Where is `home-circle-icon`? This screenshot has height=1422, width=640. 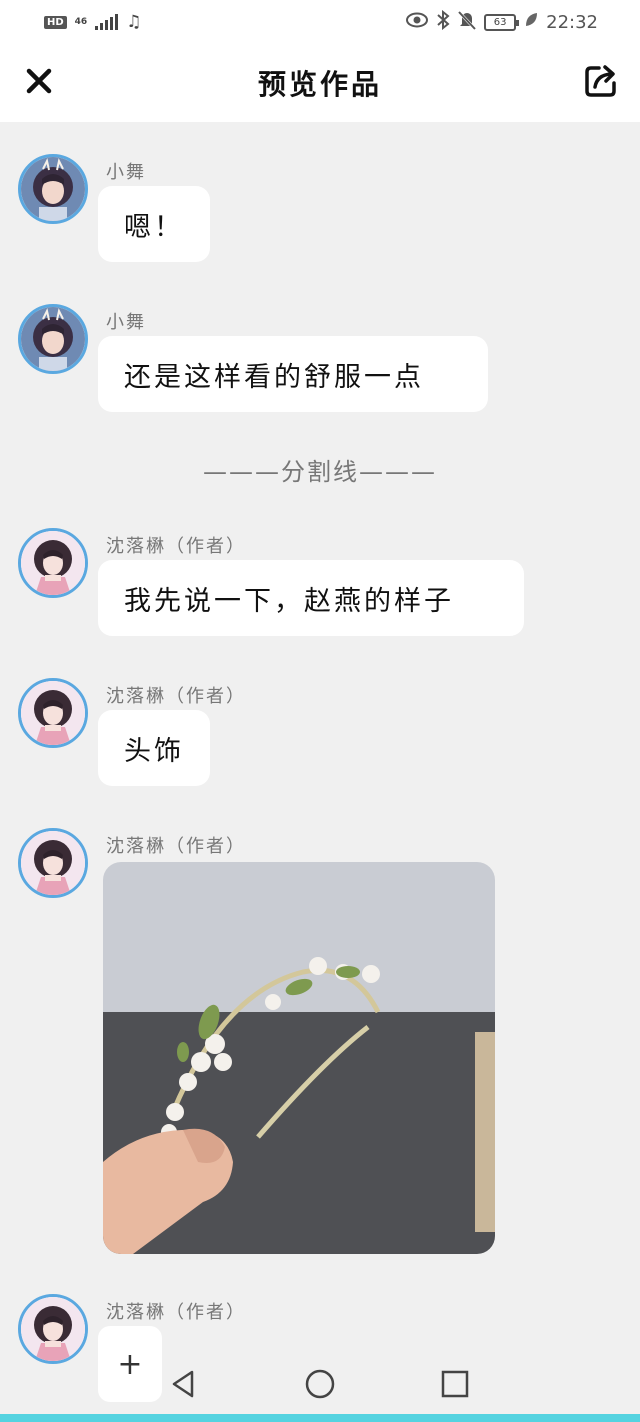
home-circle-icon is located at coordinates (320, 1384).